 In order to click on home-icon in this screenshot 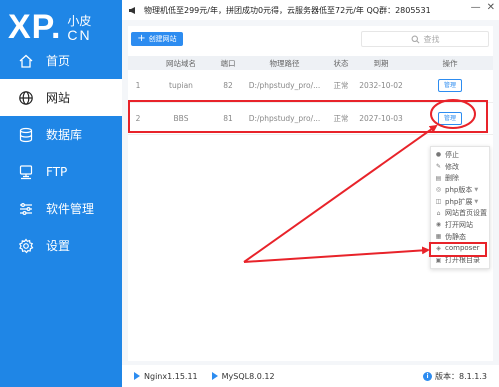, I will do `click(26, 61)`.